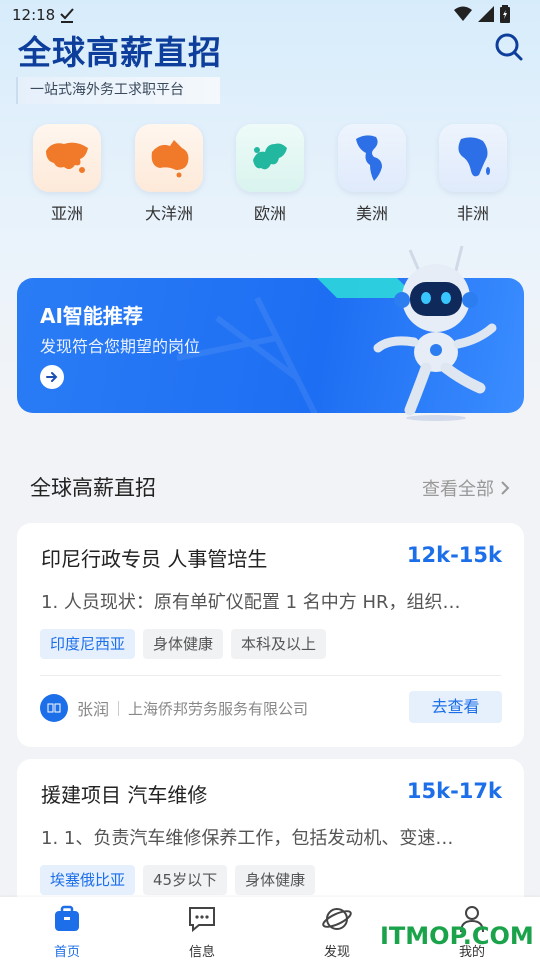 The image size is (540, 960). I want to click on status-time: 12:18, so click(34, 15).